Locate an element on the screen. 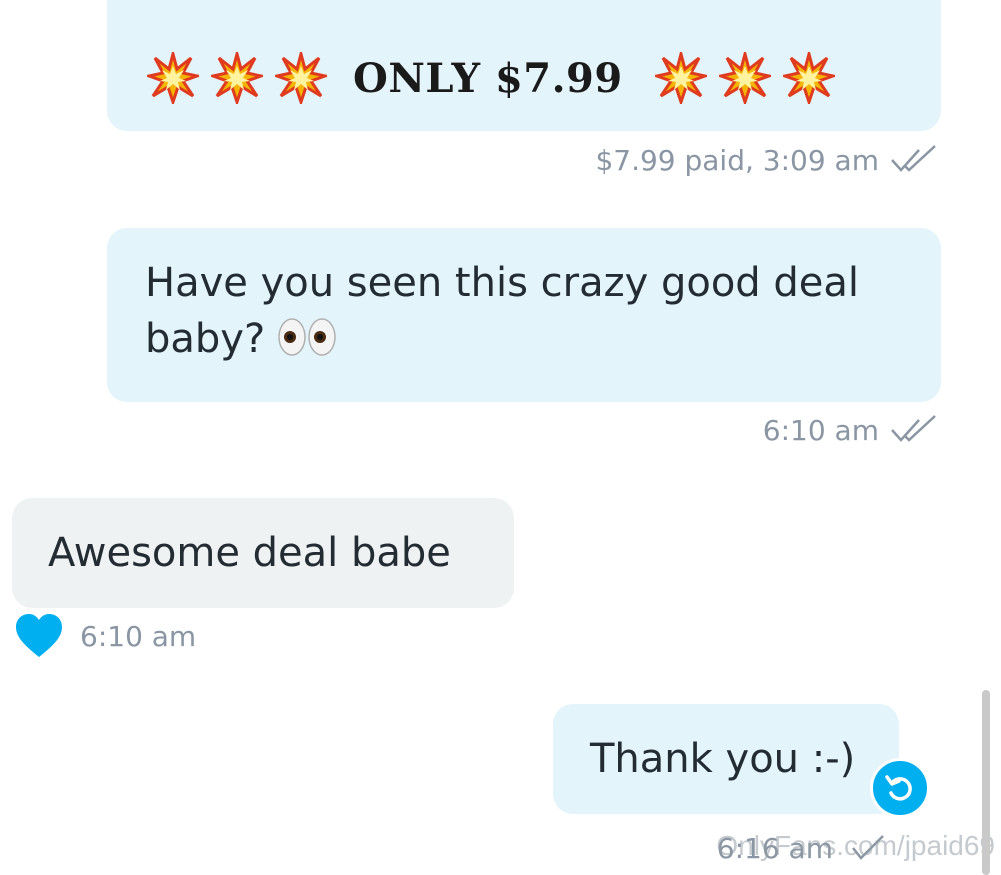 The image size is (1001, 875). undo-icon is located at coordinates (898, 788).